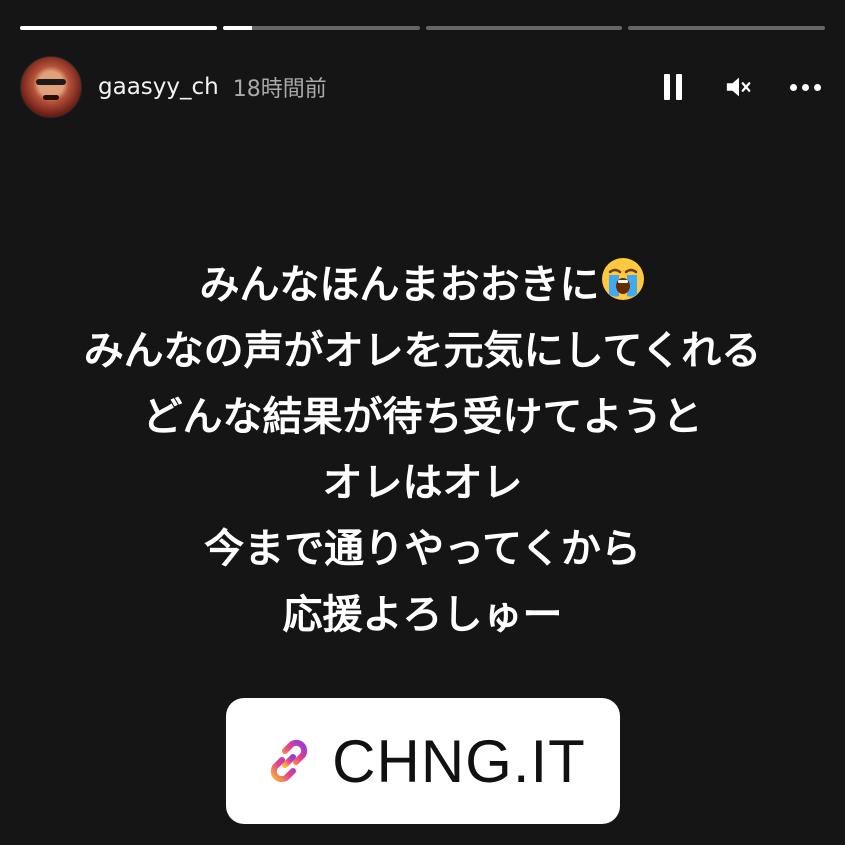 Image resolution: width=845 pixels, height=845 pixels. I want to click on pause-icon, so click(673, 87).